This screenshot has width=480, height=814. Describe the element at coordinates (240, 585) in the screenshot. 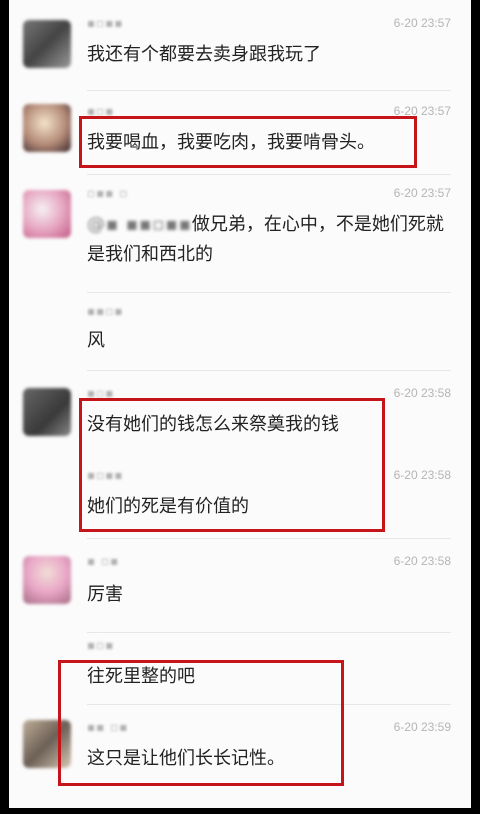

I see `chat-message: ▪ ▫▪ 6-20 23:58 厉害` at that location.